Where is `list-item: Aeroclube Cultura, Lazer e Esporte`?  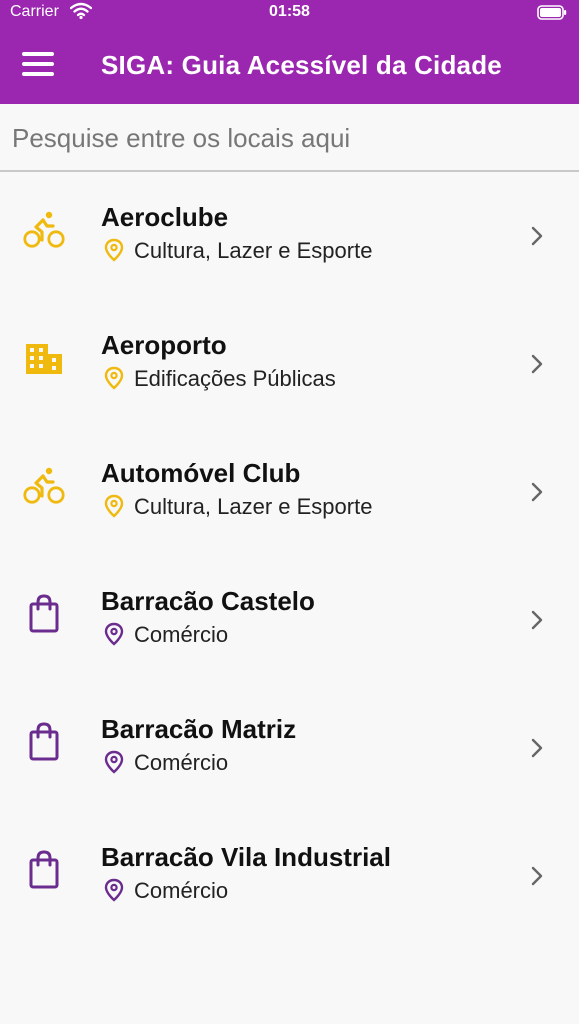 list-item: Aeroclube Cultura, Lazer e Esporte is located at coordinates (289, 236).